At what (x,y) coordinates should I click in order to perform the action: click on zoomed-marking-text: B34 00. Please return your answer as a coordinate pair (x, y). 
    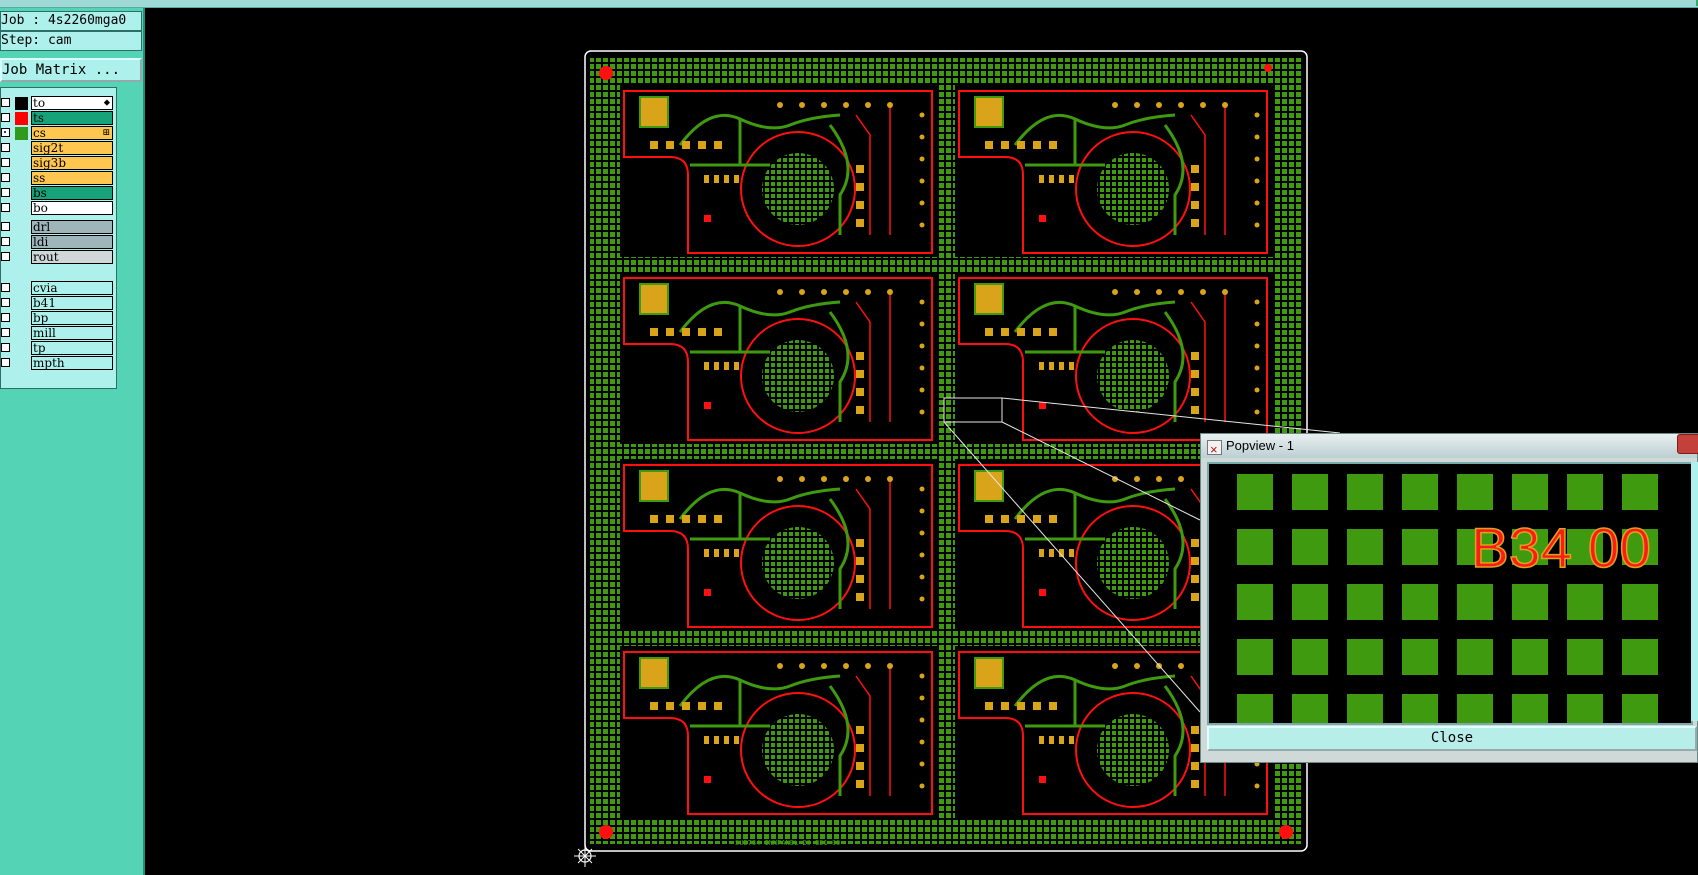
    Looking at the image, I should click on (1561, 547).